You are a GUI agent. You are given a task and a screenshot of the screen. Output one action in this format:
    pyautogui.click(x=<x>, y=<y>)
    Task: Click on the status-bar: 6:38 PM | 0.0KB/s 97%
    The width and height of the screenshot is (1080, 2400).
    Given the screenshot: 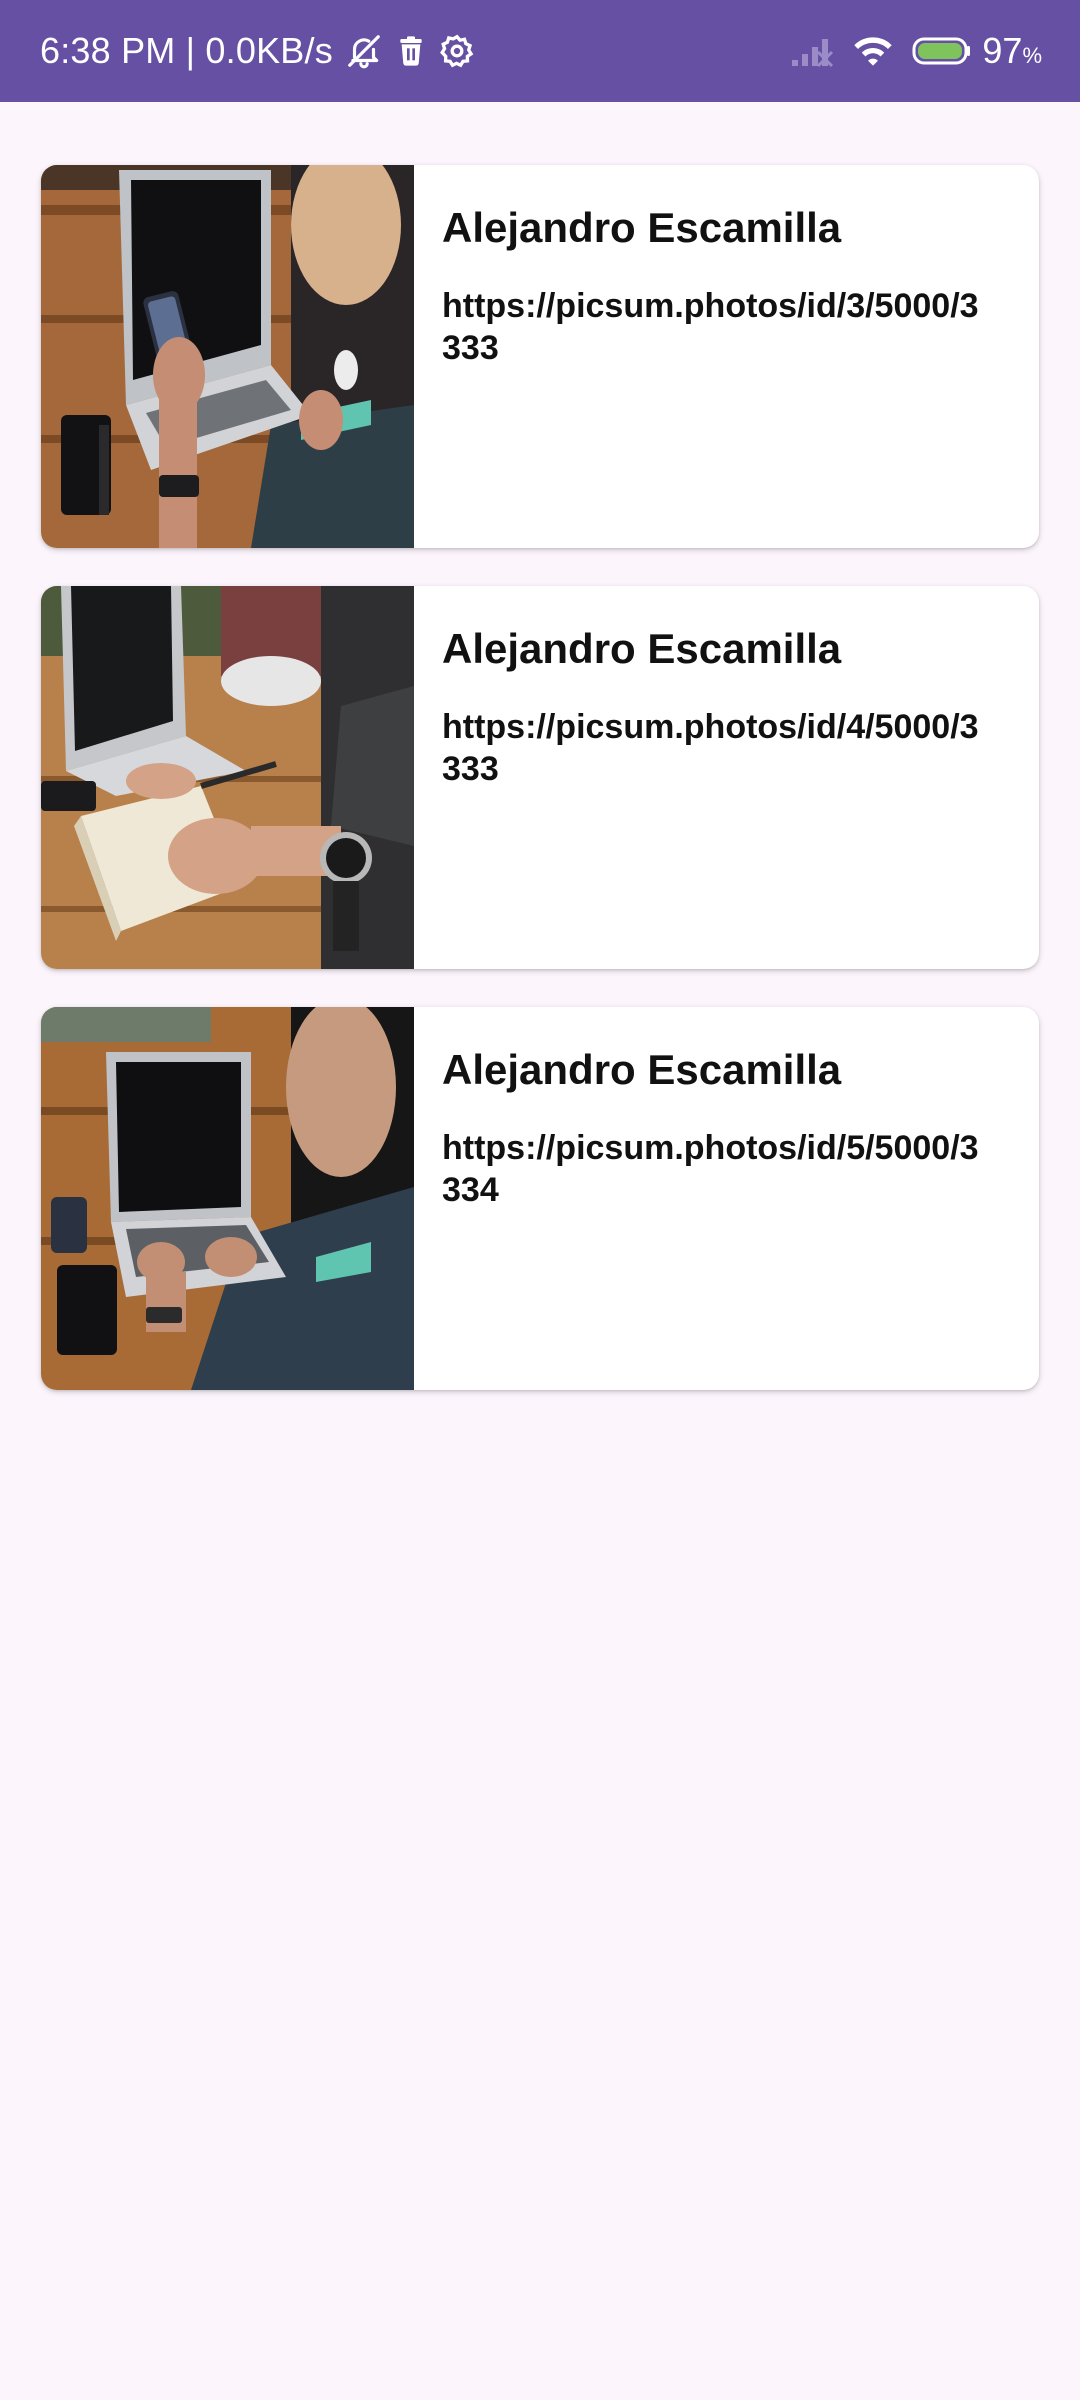 What is the action you would take?
    pyautogui.click(x=540, y=51)
    